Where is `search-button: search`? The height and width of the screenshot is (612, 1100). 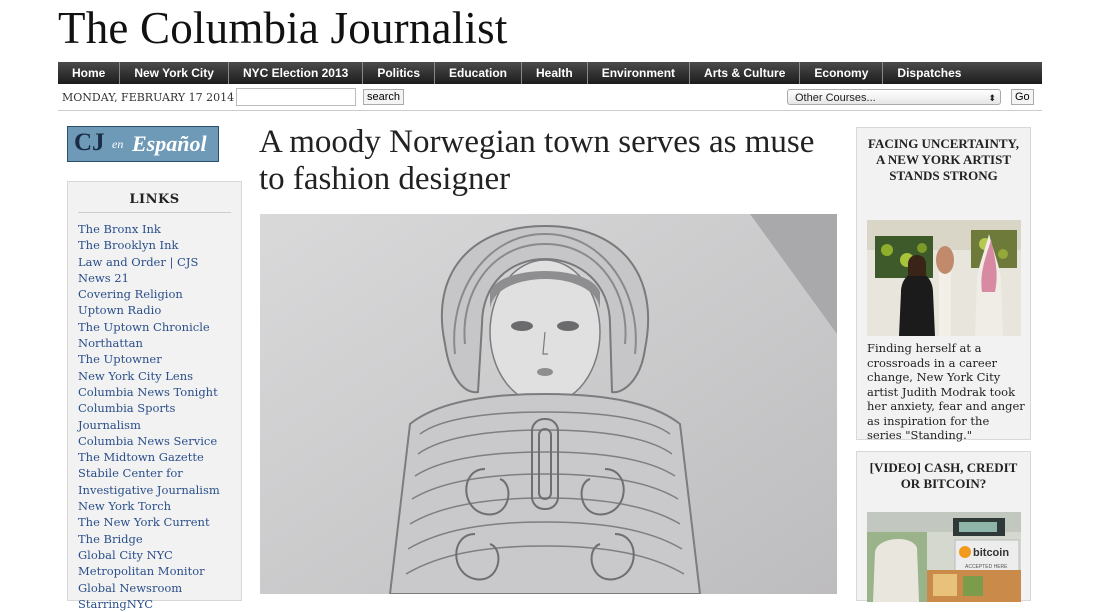 search-button: search is located at coordinates (384, 97).